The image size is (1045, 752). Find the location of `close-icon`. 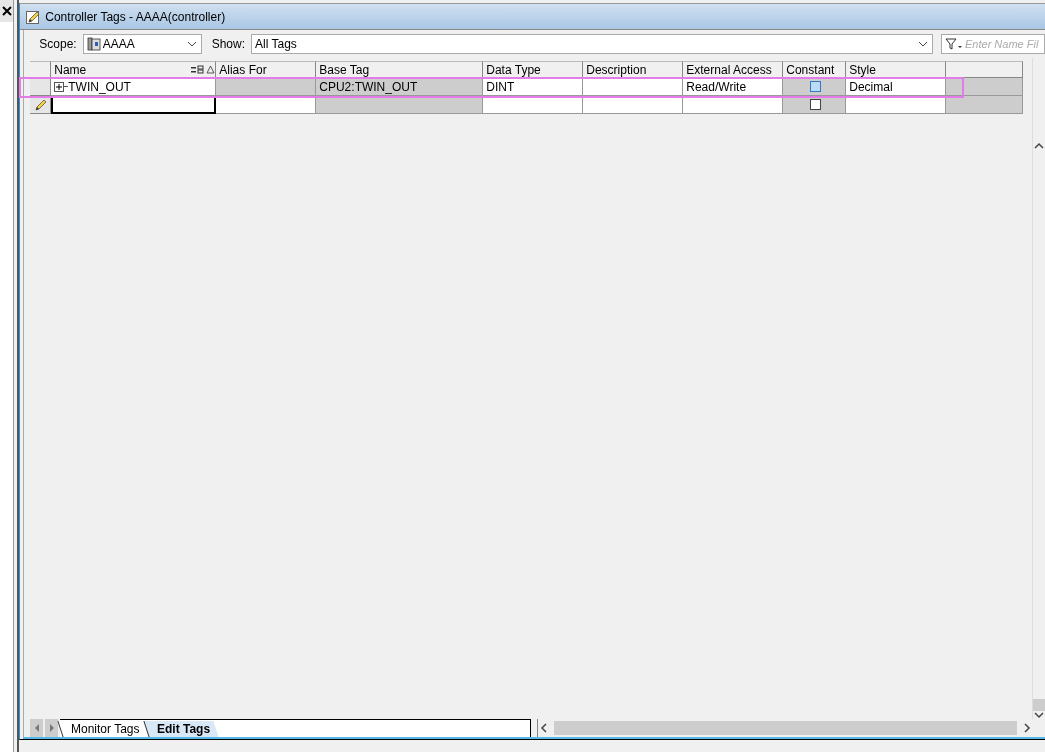

close-icon is located at coordinates (6, 11).